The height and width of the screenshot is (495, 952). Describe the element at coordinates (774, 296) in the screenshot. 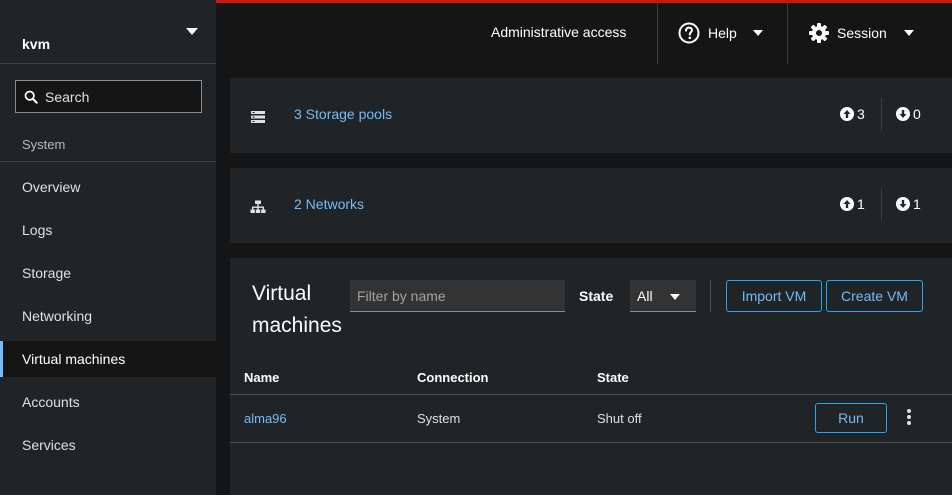

I see `import-vm-button: Import VM` at that location.